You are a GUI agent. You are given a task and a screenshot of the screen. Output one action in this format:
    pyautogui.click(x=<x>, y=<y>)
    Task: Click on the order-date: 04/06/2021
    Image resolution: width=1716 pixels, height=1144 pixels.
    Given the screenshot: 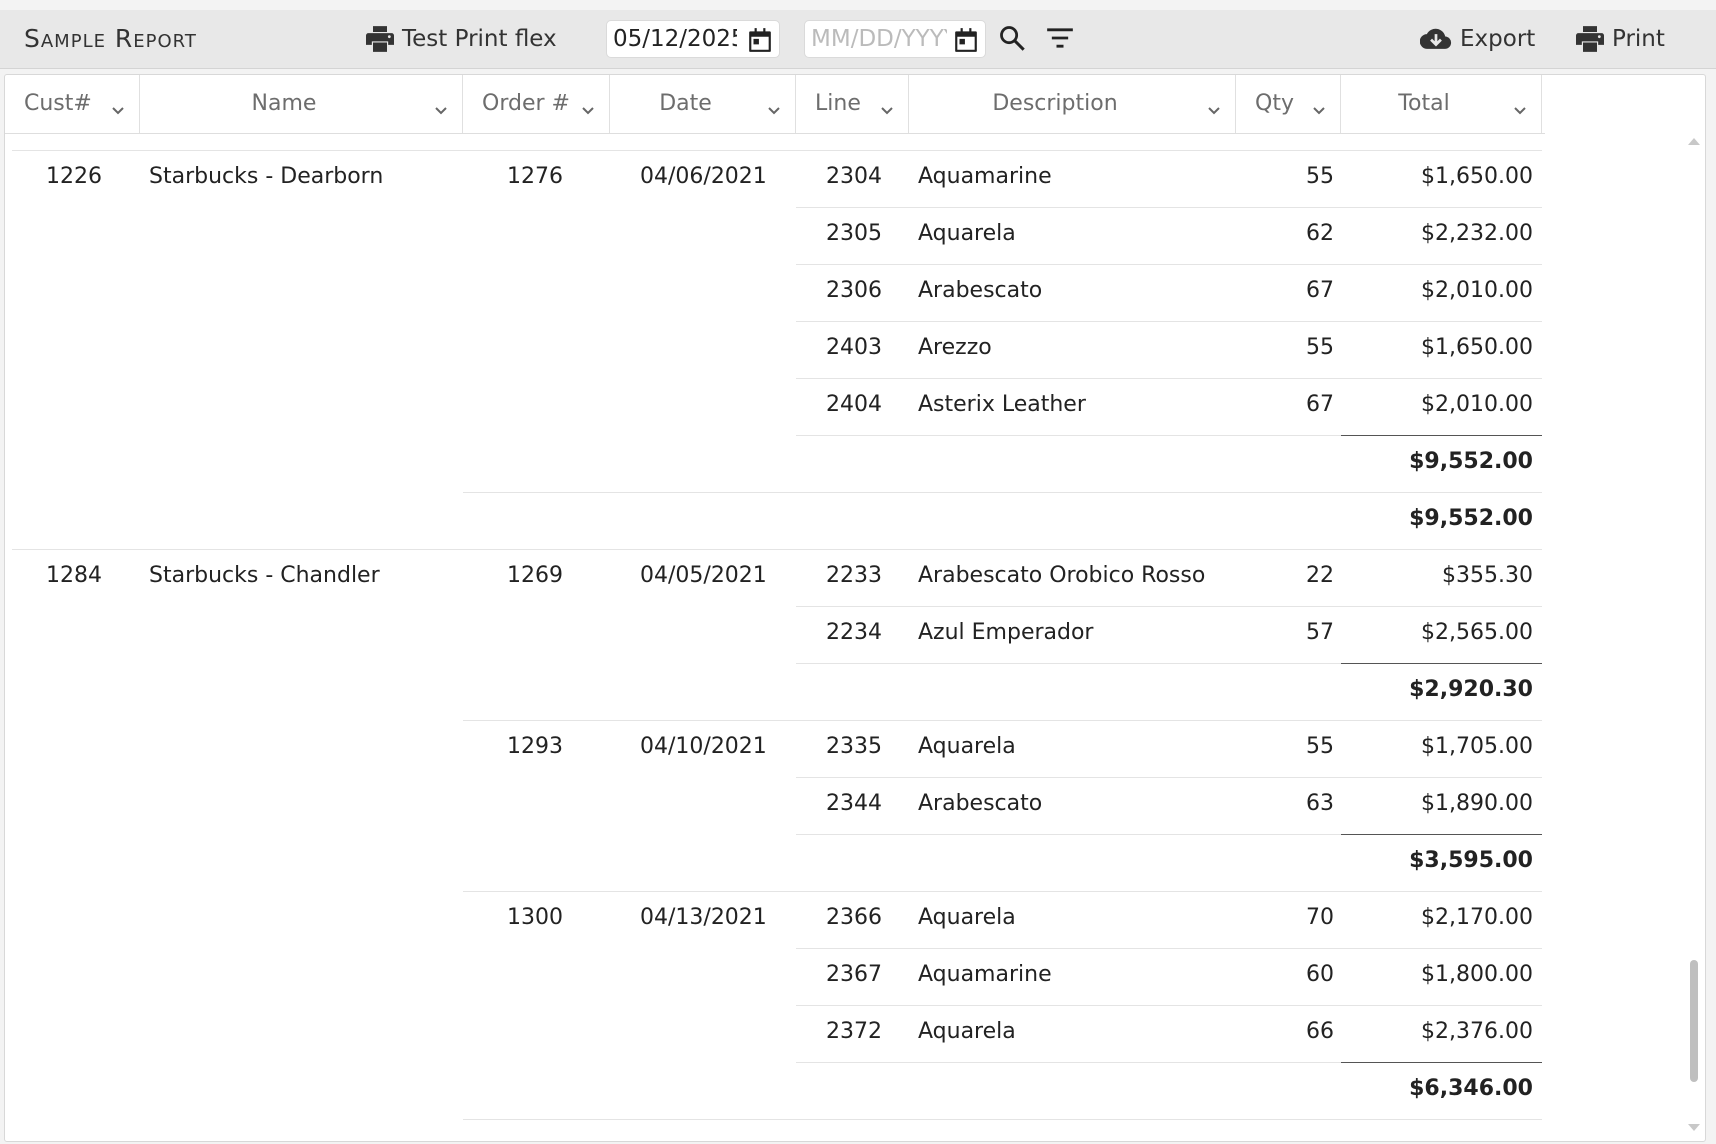 What is the action you would take?
    pyautogui.click(x=703, y=176)
    